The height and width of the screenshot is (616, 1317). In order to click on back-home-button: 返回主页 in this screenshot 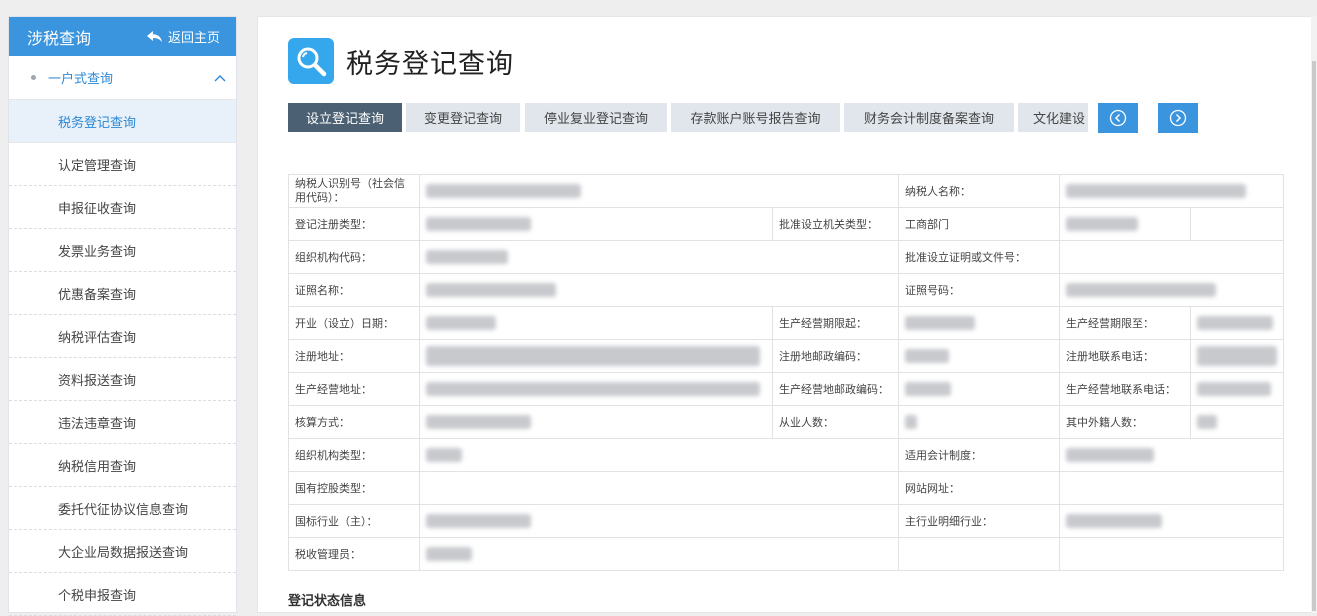, I will do `click(183, 36)`.